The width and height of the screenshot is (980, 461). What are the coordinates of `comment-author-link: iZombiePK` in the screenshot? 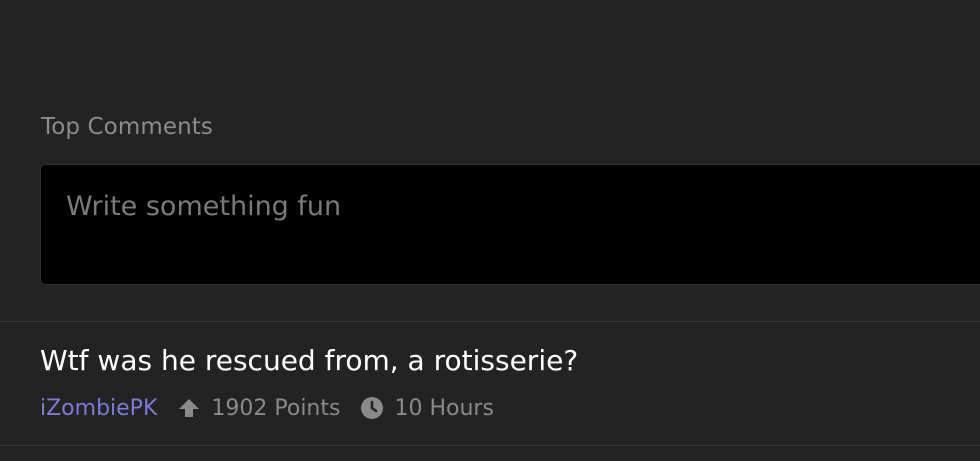 It's located at (98, 408).